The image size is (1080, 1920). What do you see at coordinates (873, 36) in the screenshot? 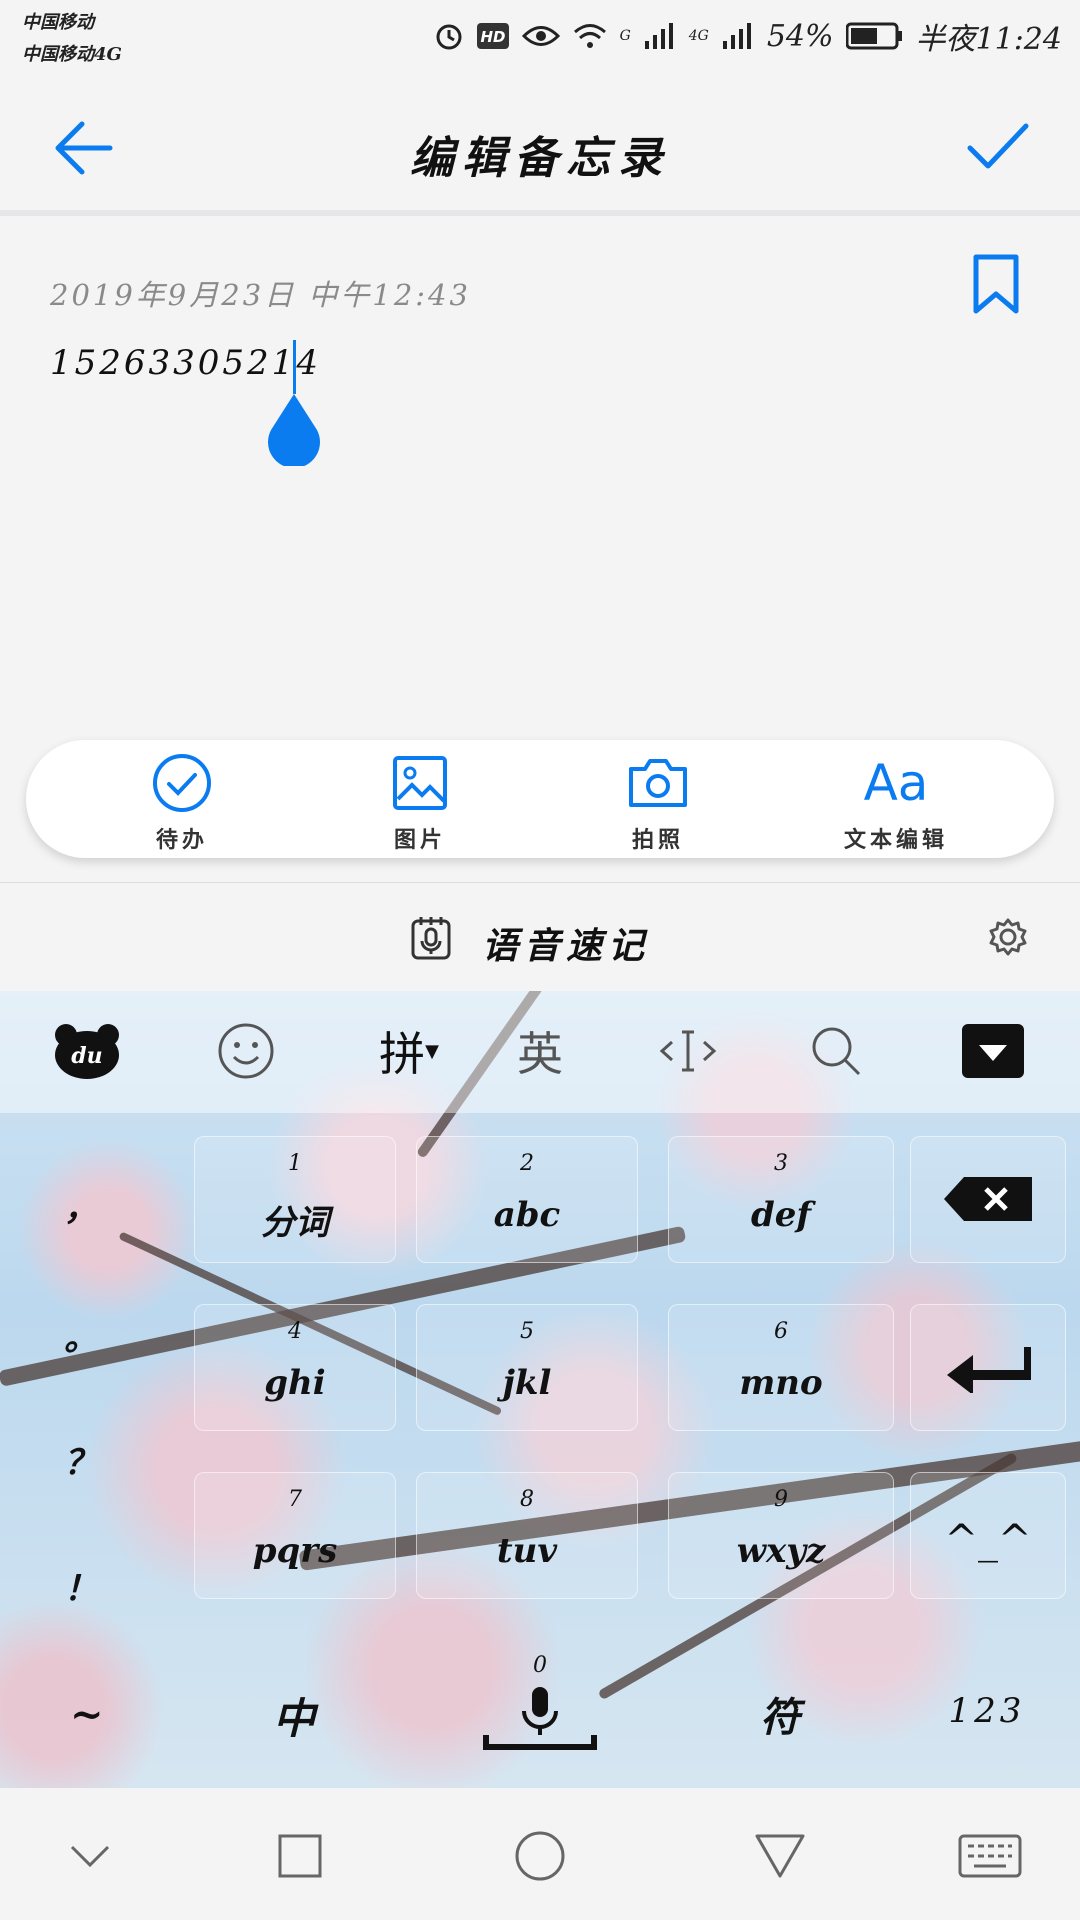
I see `battery-icon` at bounding box center [873, 36].